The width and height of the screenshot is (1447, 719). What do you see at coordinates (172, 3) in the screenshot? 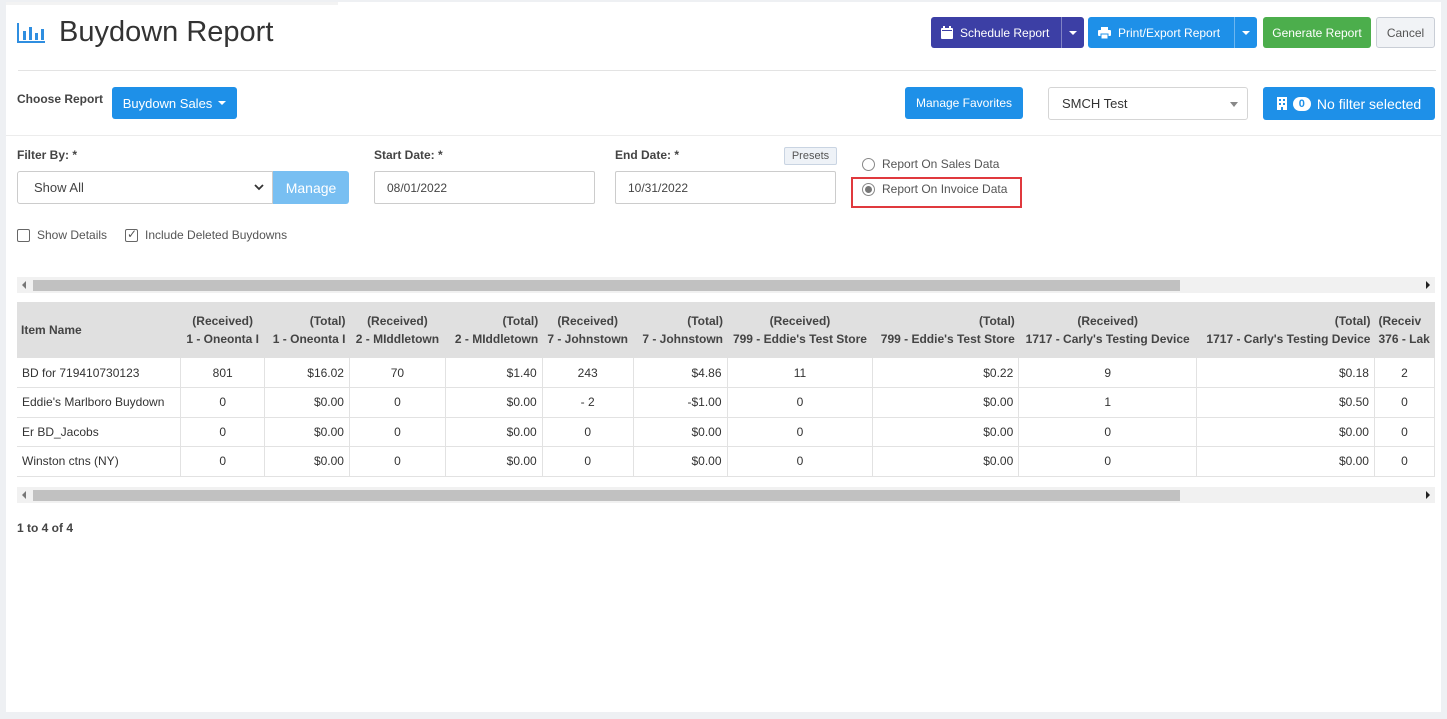
I see `top-tab-strip` at bounding box center [172, 3].